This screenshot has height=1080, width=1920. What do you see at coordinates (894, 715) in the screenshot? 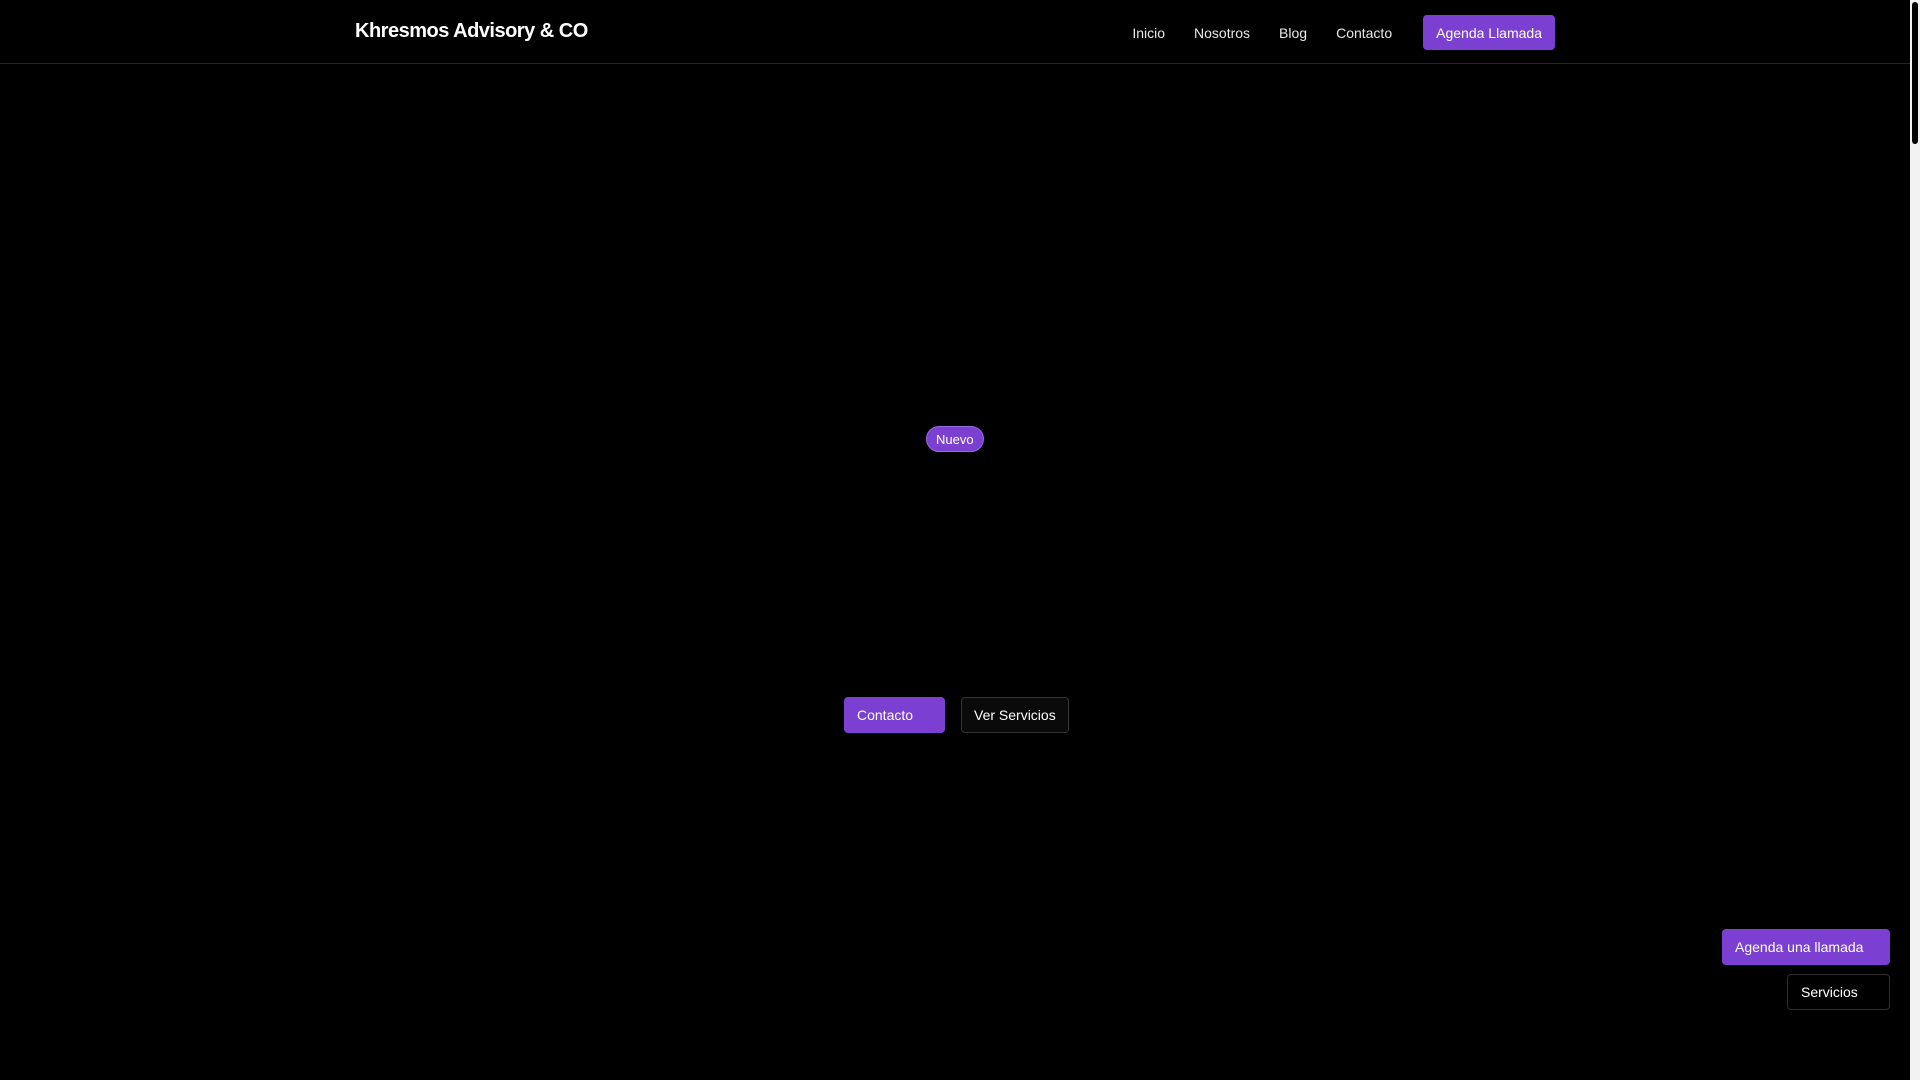
I see `contacto-button: Contacto` at bounding box center [894, 715].